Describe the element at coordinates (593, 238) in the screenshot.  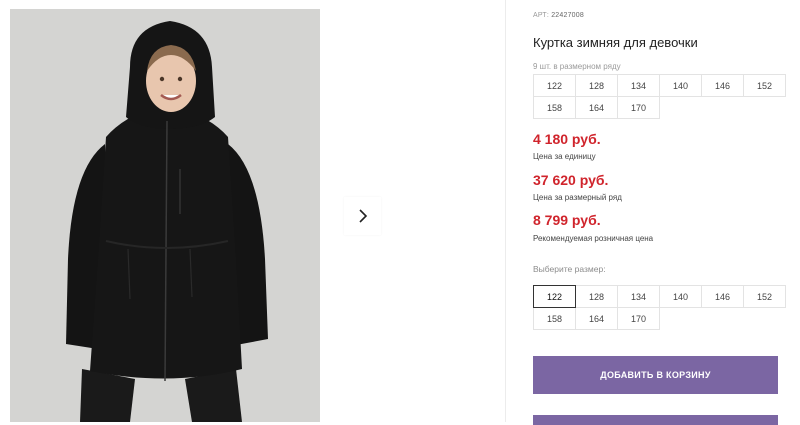
I see `retail-price-label: Рекомендуемая розничная цена` at that location.